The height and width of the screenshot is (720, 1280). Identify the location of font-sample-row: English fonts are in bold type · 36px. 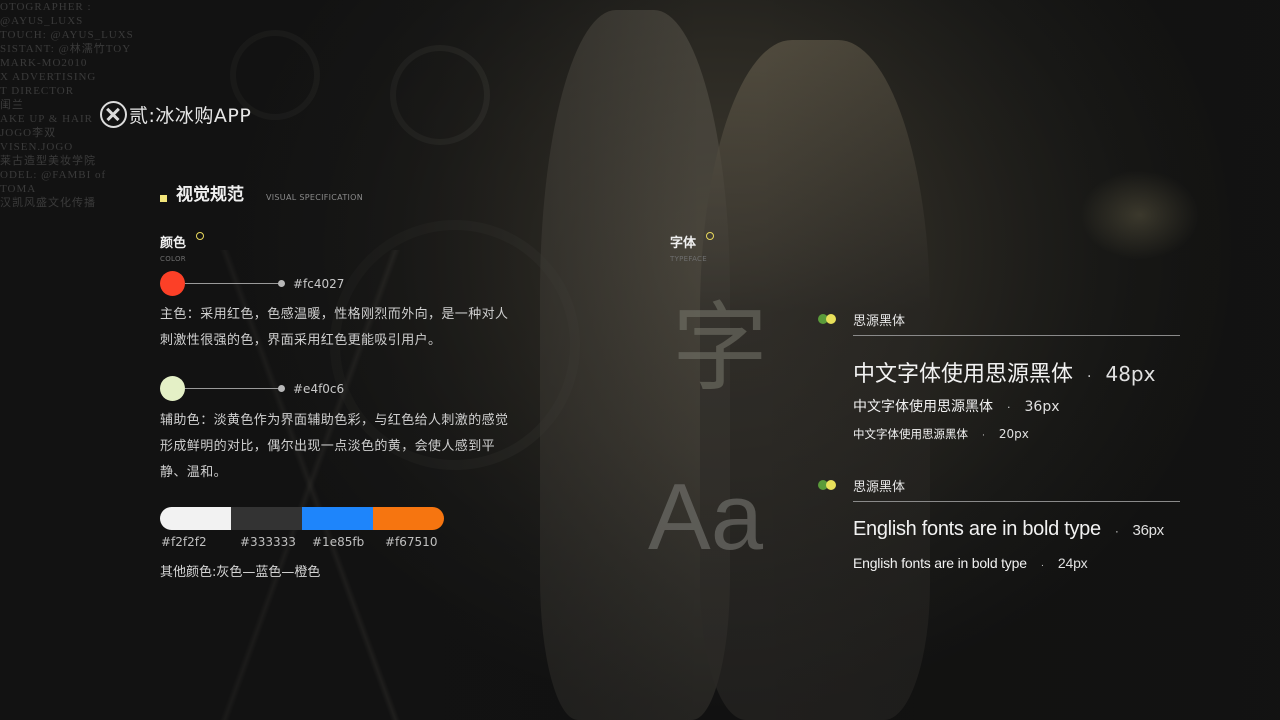
(1008, 529).